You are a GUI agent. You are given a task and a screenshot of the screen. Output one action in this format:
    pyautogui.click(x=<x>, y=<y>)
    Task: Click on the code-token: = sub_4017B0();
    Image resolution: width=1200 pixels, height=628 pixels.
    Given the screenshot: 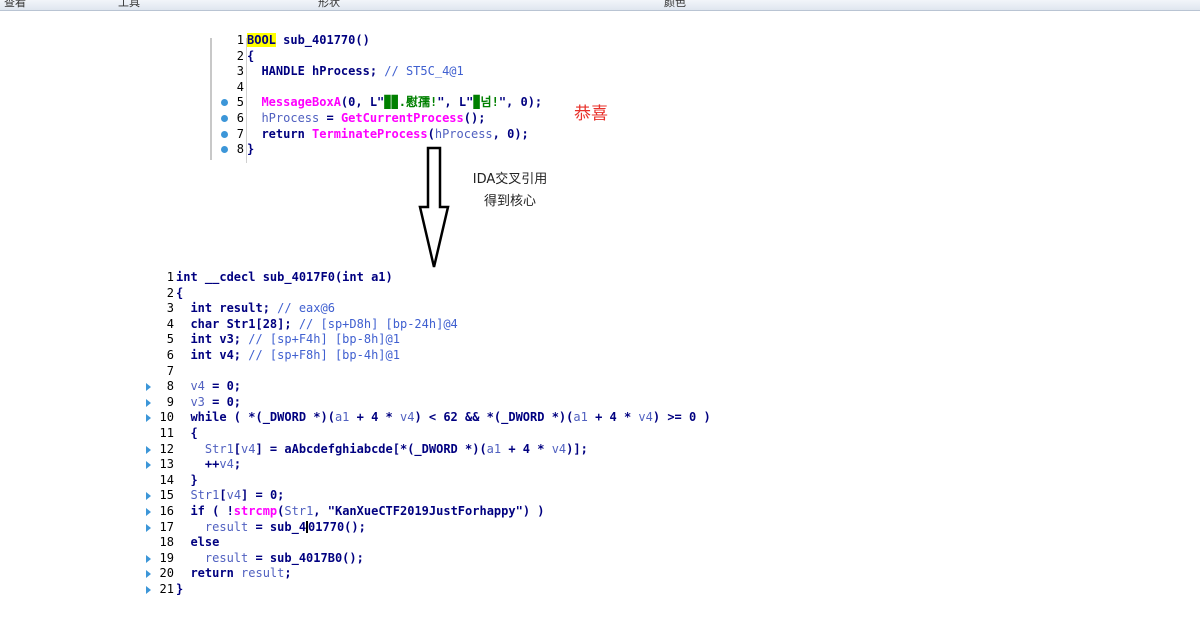 What is the action you would take?
    pyautogui.click(x=306, y=557)
    